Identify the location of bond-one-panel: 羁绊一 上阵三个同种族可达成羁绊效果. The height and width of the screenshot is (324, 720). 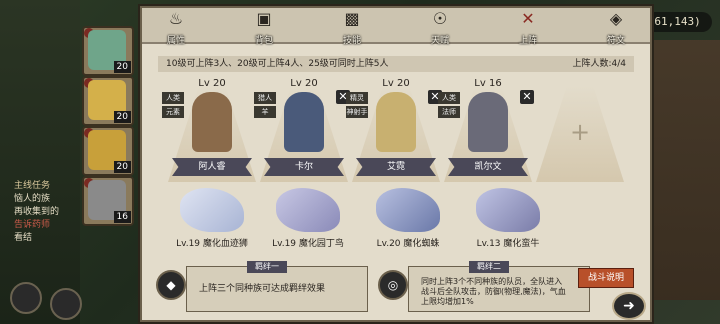
(277, 286).